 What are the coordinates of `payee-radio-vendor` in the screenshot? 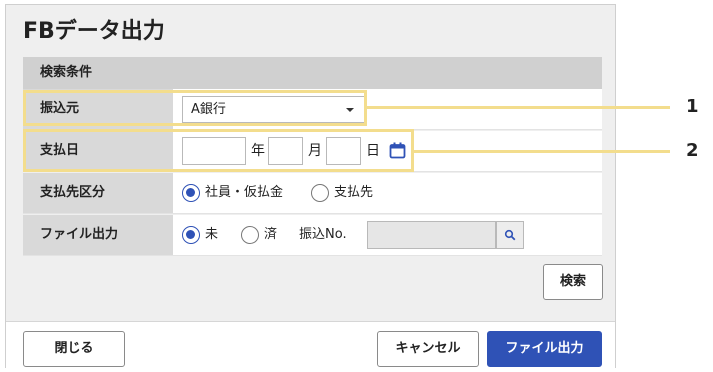 It's located at (320, 193).